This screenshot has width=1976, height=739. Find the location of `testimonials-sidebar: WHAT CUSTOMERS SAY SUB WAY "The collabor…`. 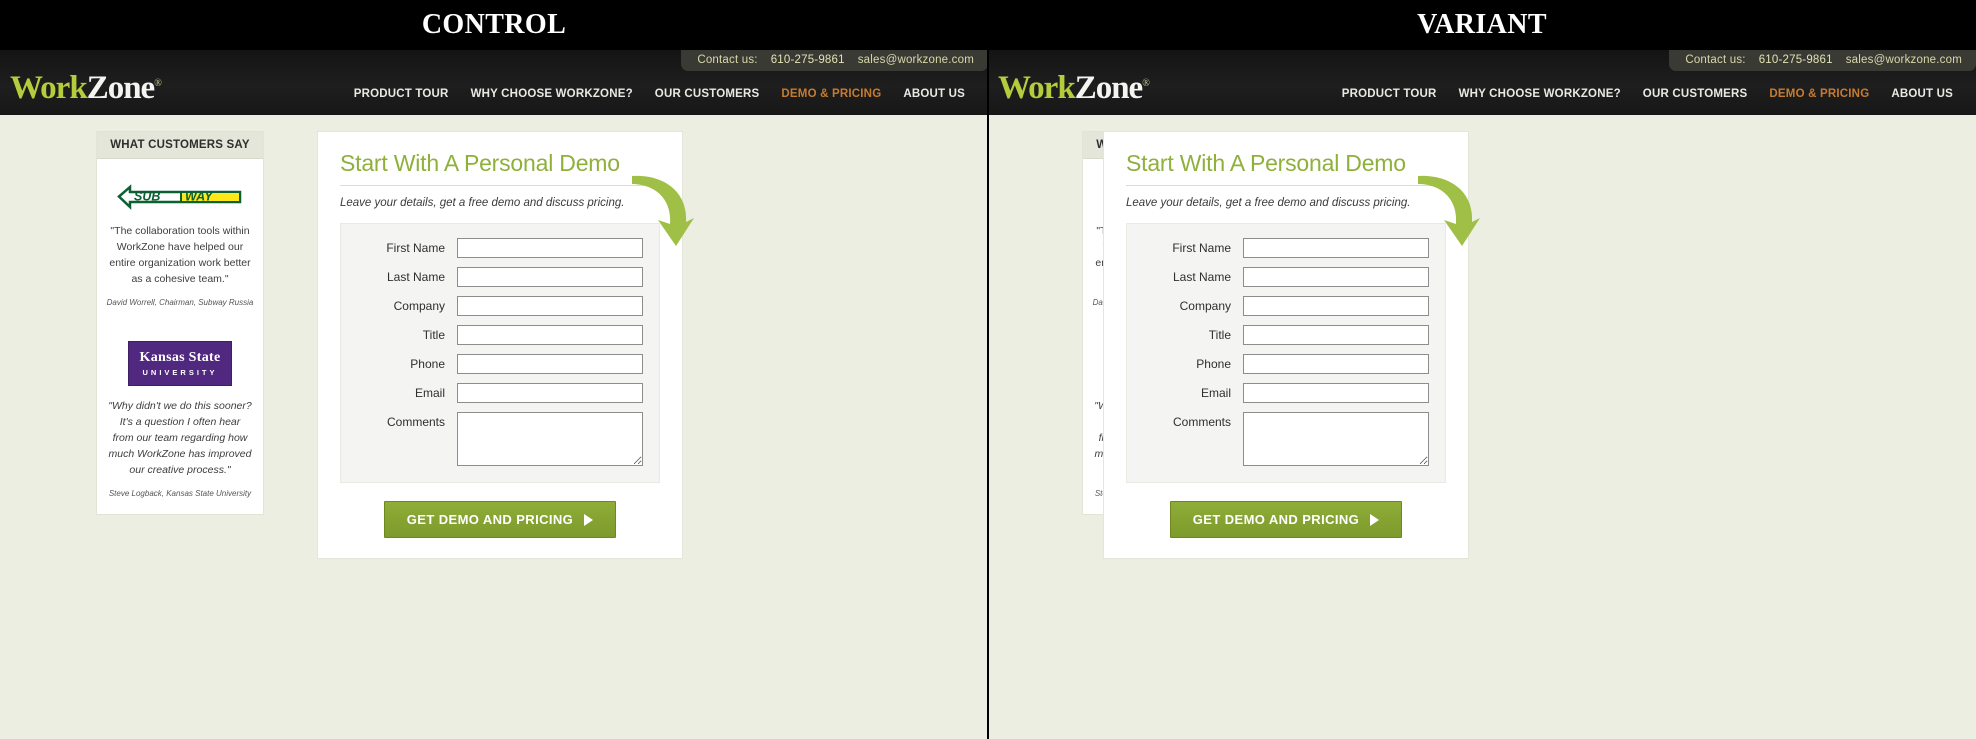

testimonials-sidebar: WHAT CUSTOMERS SAY SUB WAY "The collabor… is located at coordinates (180, 323).